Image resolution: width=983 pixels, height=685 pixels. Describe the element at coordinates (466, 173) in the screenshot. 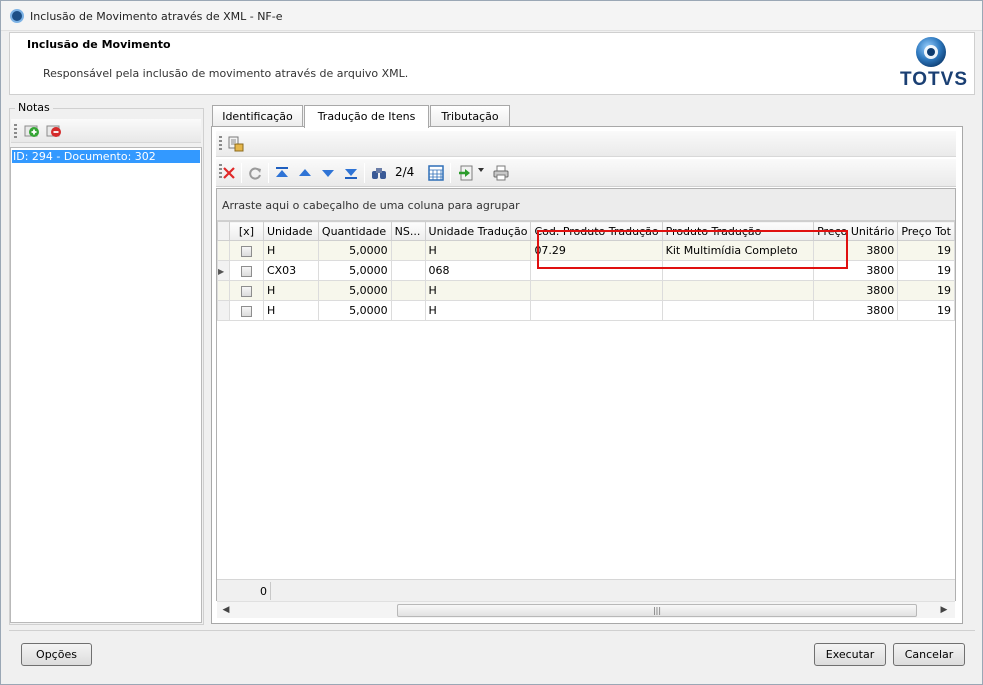

I see `export-icon` at that location.